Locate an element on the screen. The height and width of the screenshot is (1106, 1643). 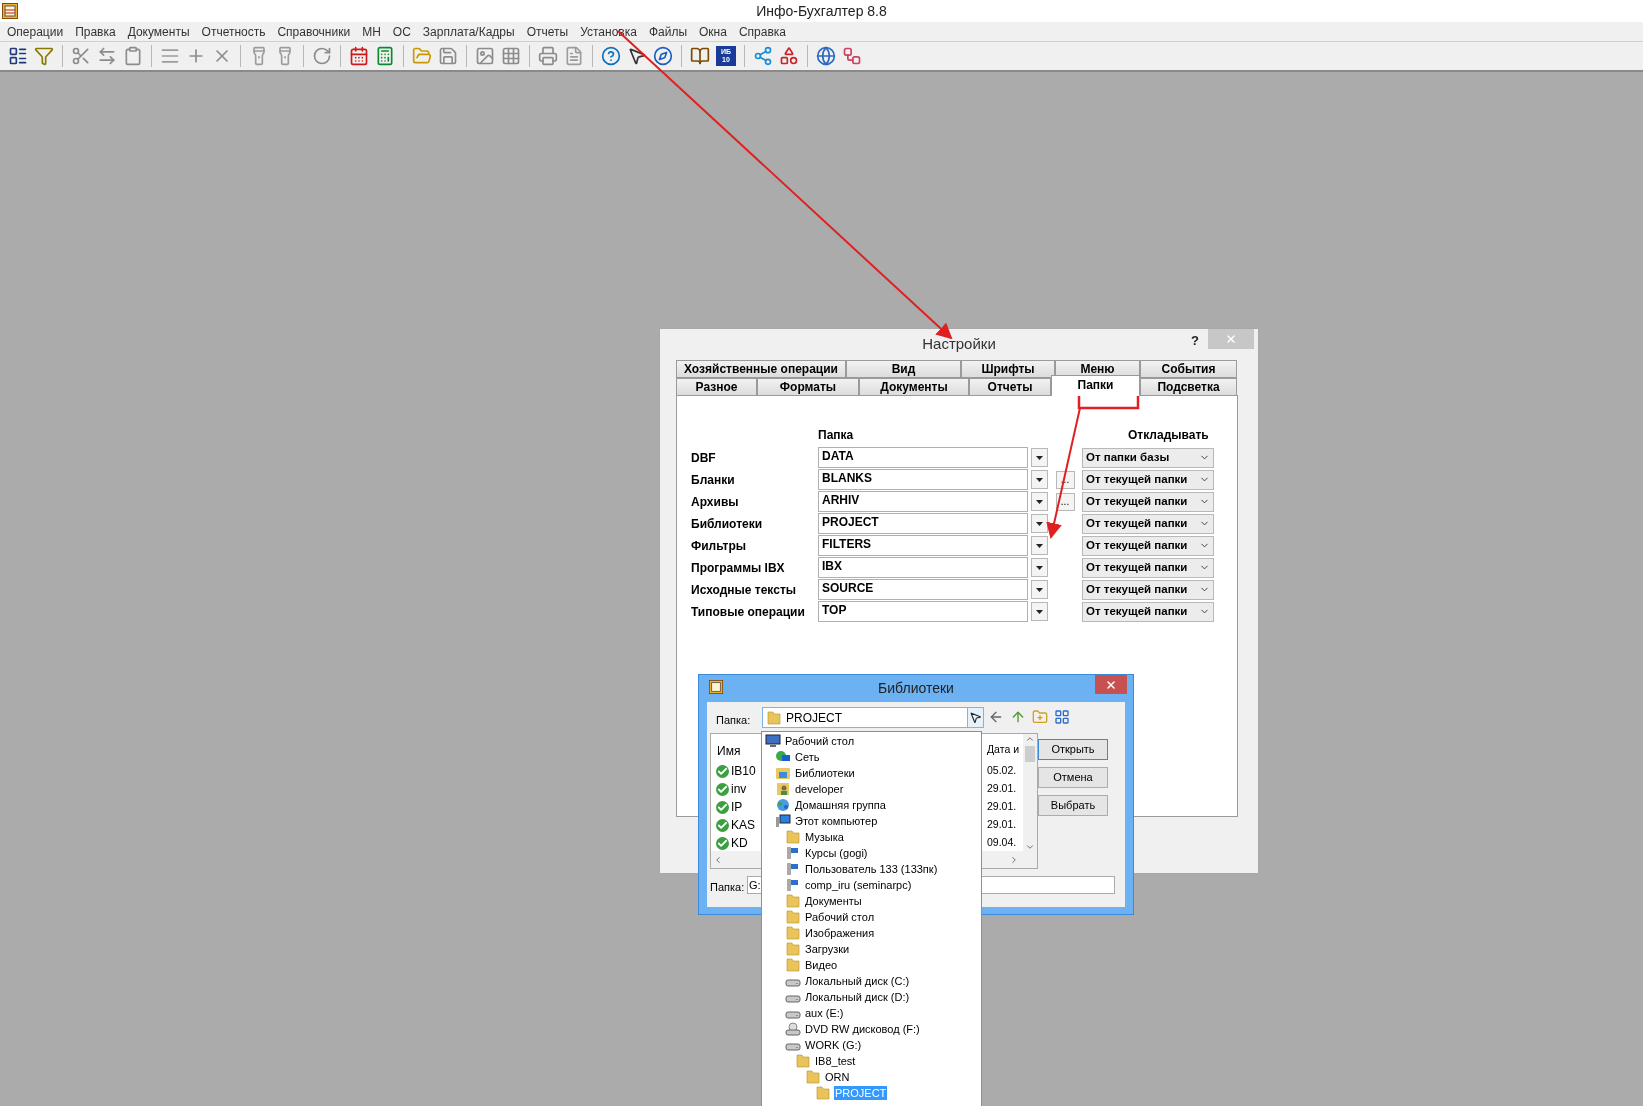
file-name: inv is located at coordinates (739, 789).